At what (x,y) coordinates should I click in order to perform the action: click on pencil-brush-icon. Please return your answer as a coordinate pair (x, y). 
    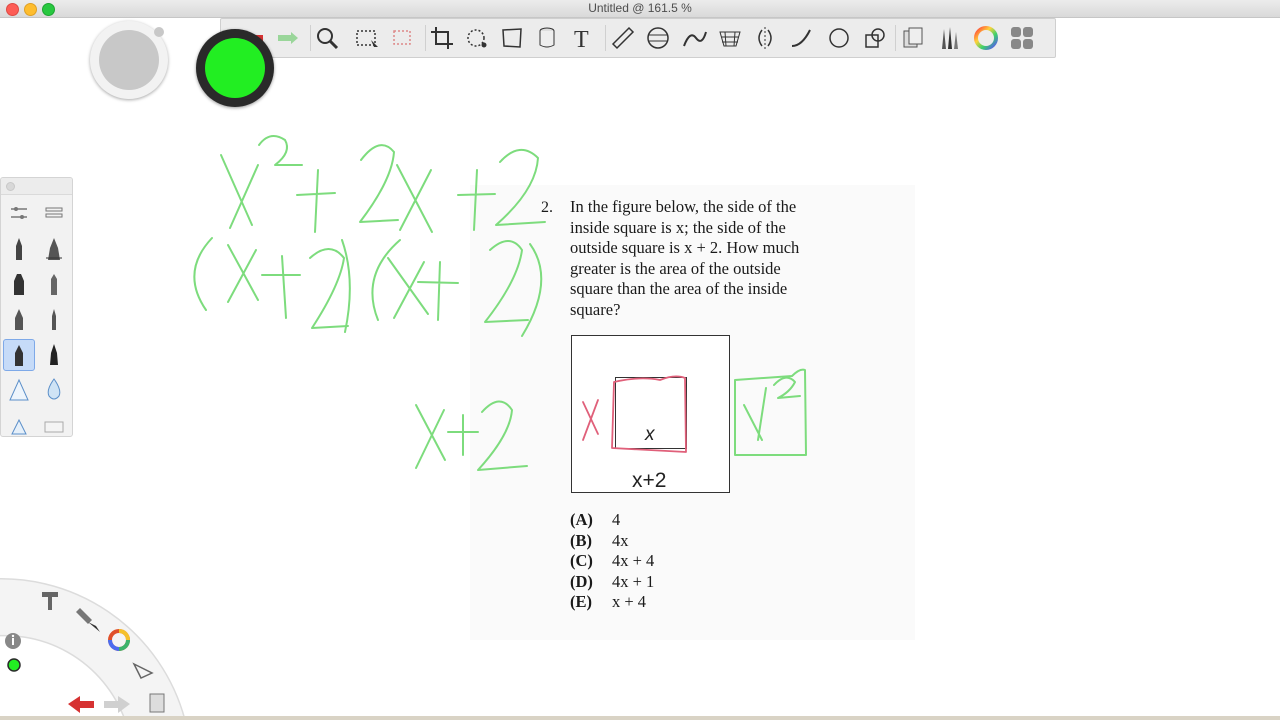
    Looking at the image, I should click on (19, 249).